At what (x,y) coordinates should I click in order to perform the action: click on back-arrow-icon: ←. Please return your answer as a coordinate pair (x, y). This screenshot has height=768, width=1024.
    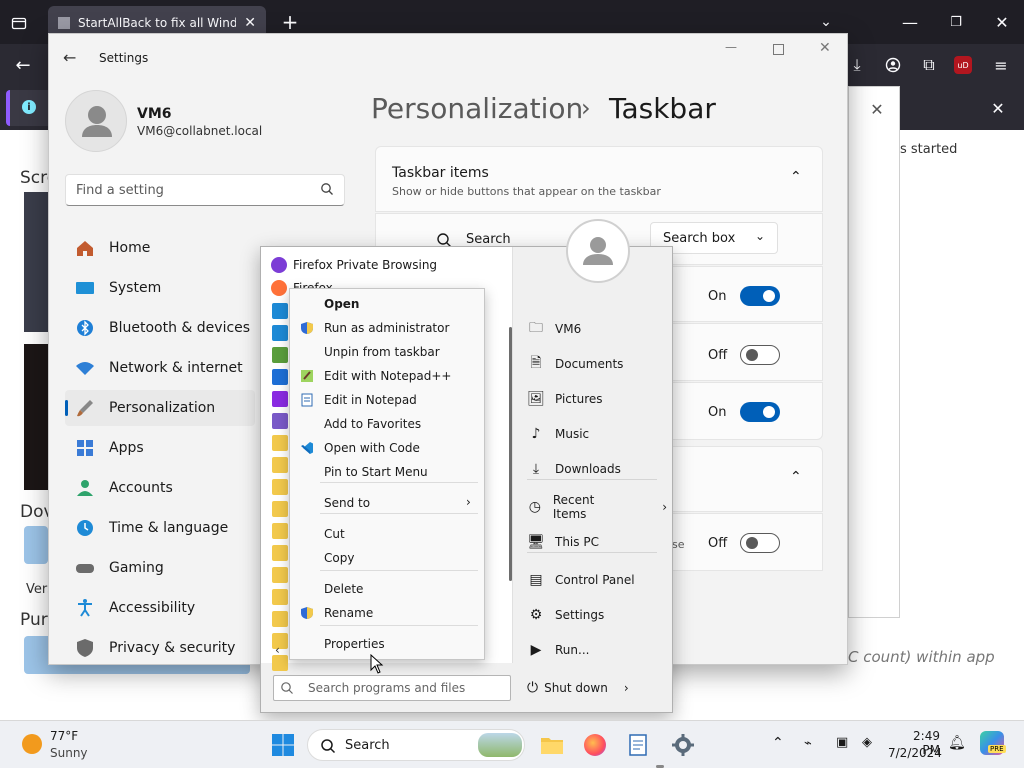
    Looking at the image, I should click on (23, 65).